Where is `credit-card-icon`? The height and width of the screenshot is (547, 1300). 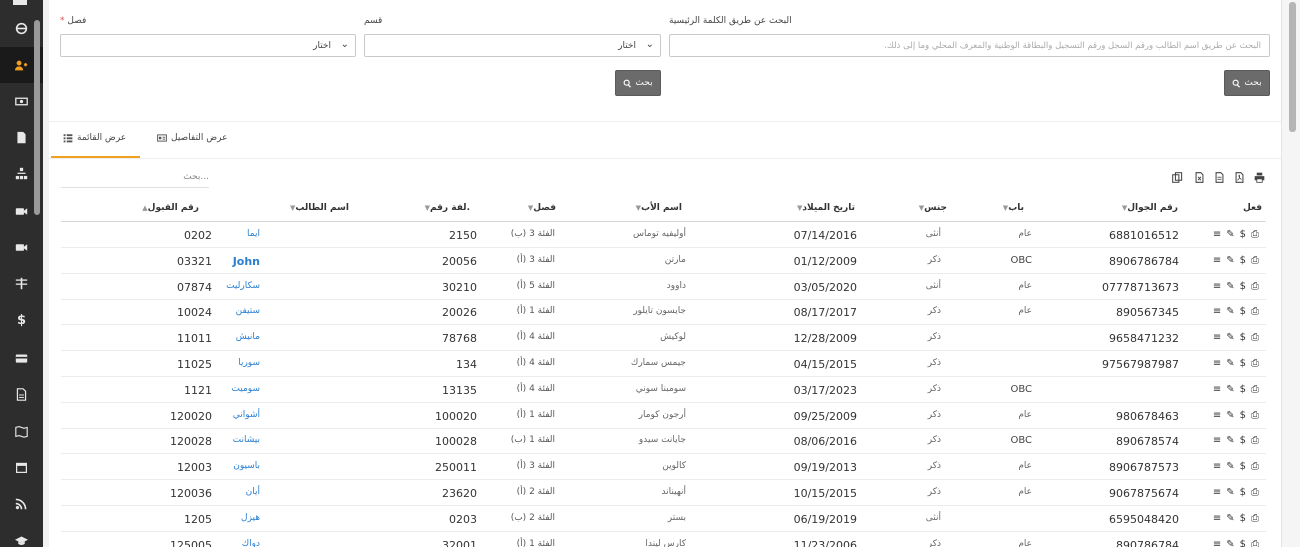
credit-card-icon is located at coordinates (21, 358).